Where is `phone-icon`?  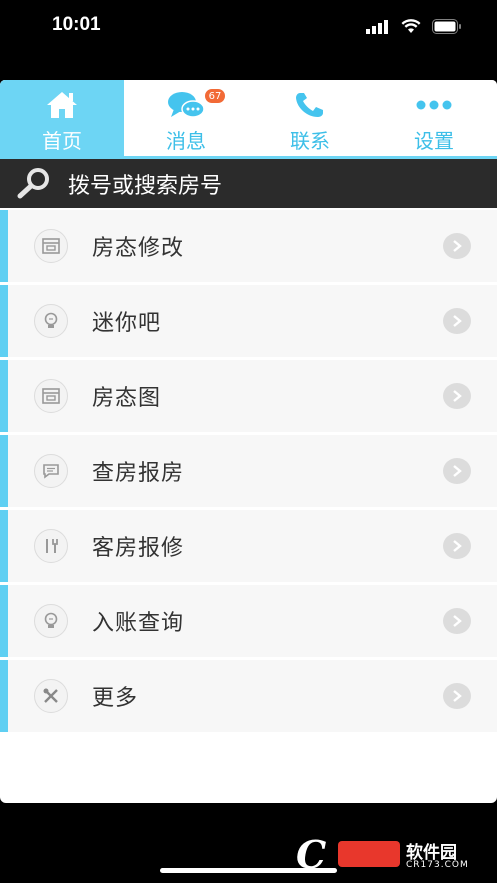 phone-icon is located at coordinates (309, 105).